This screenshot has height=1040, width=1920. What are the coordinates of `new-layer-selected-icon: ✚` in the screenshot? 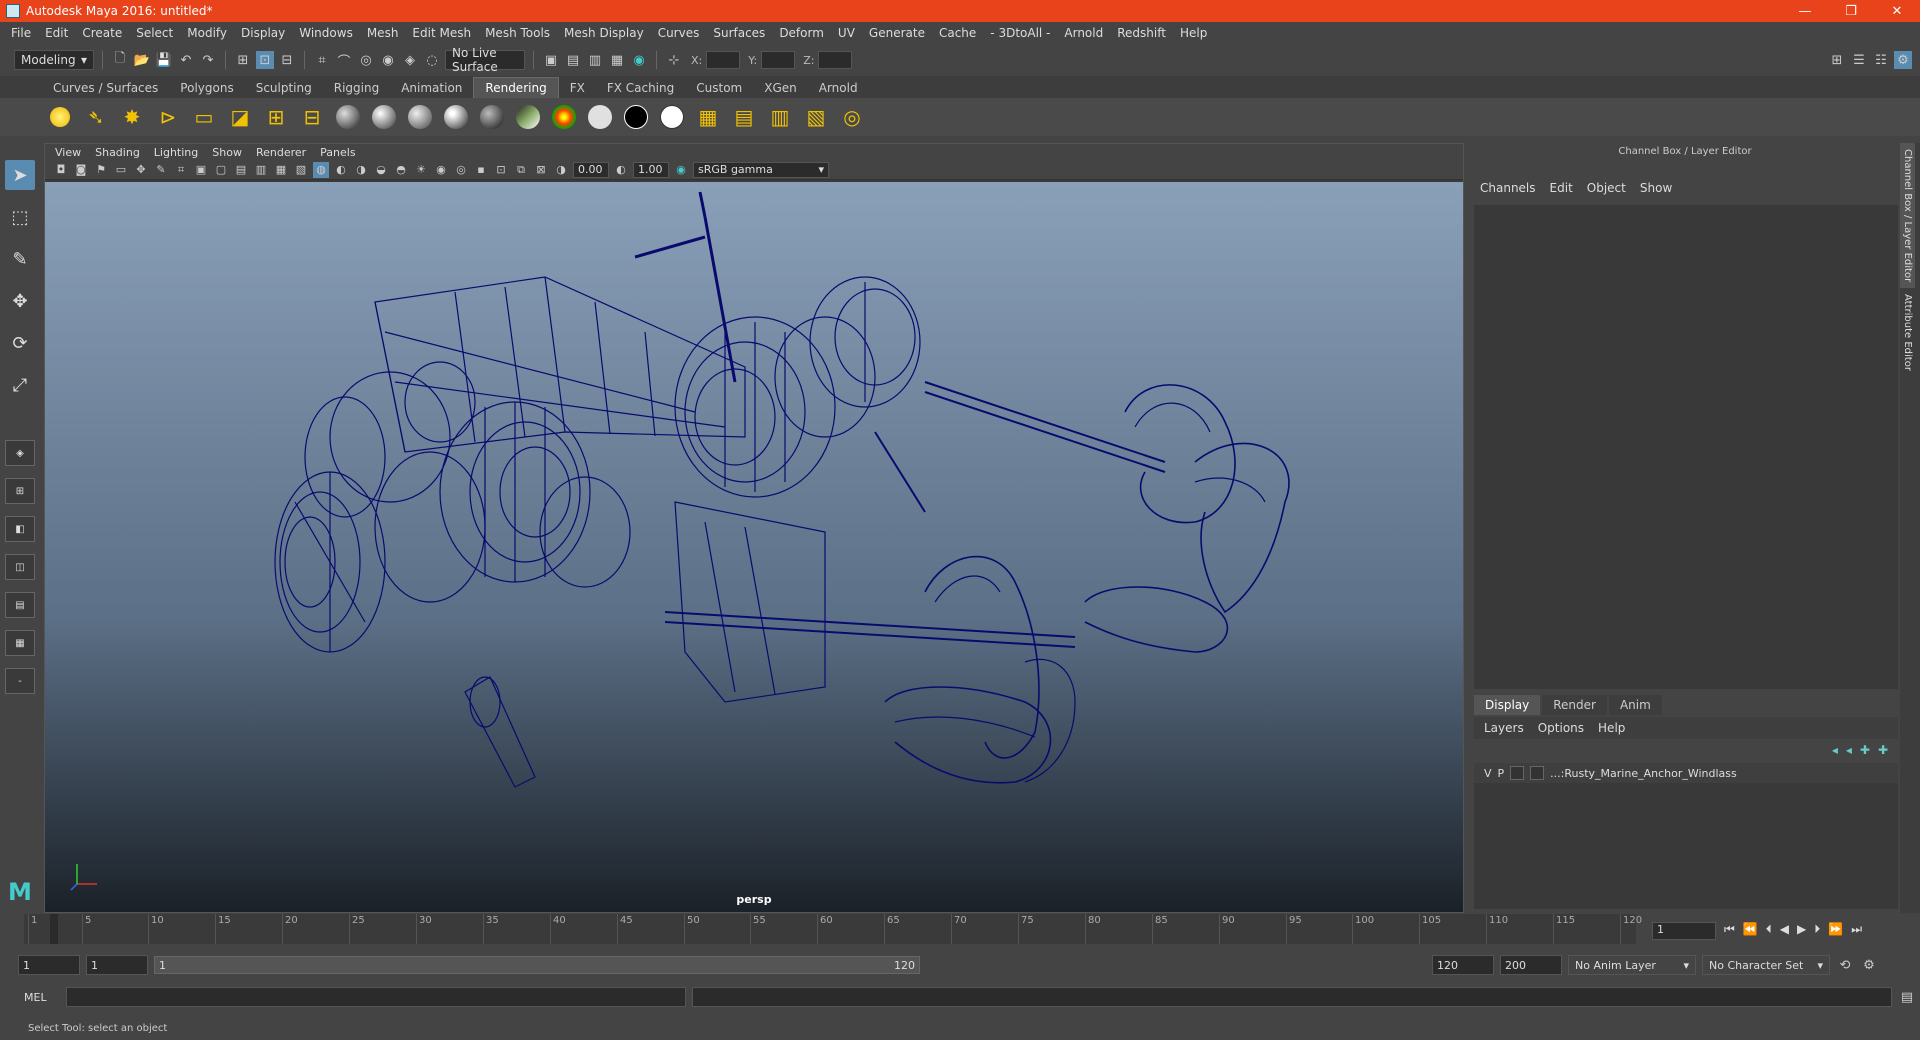 It's located at (1883, 750).